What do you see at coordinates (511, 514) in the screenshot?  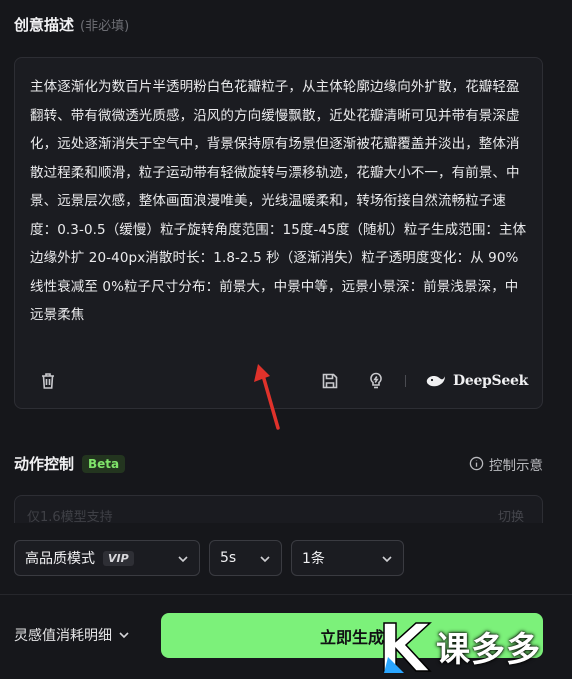 I see `switch-button: 切换` at bounding box center [511, 514].